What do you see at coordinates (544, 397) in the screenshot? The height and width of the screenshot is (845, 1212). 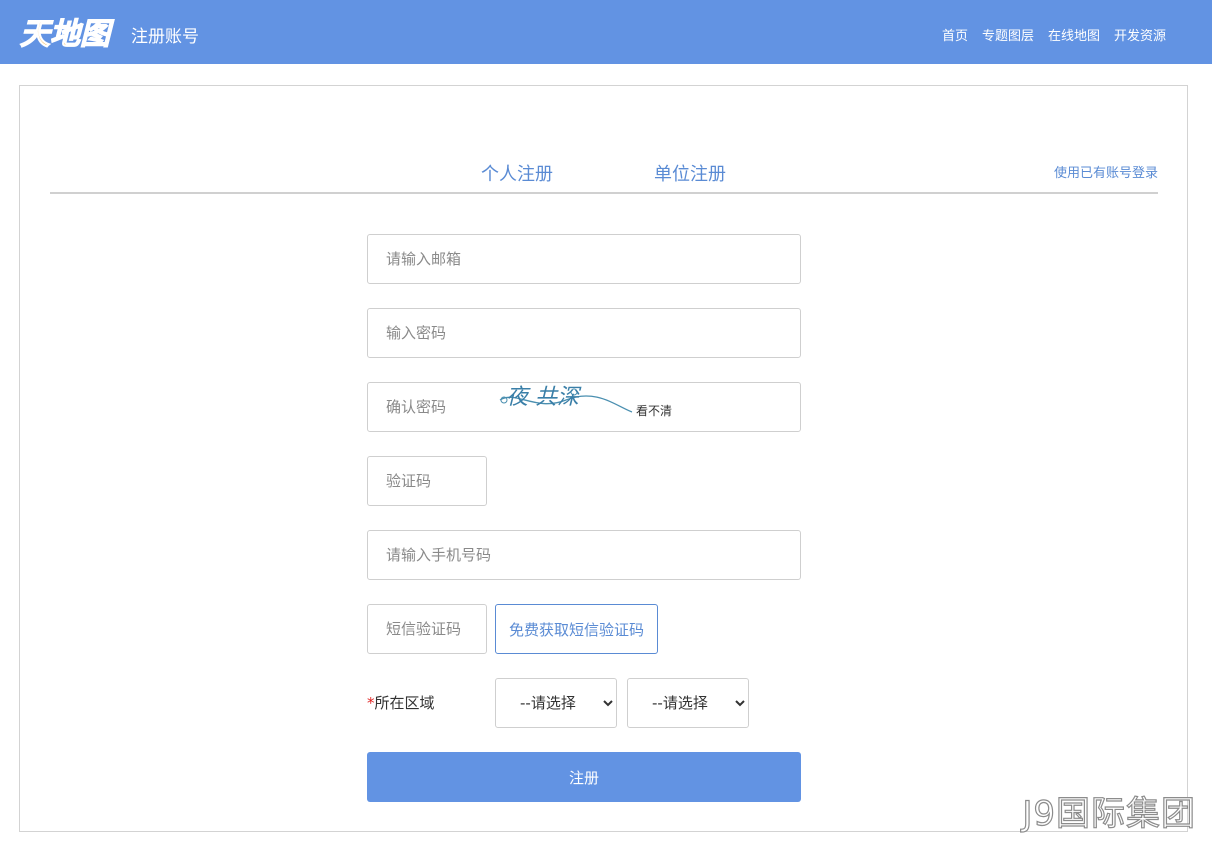 I see `captcha-text: 夜 共深` at bounding box center [544, 397].